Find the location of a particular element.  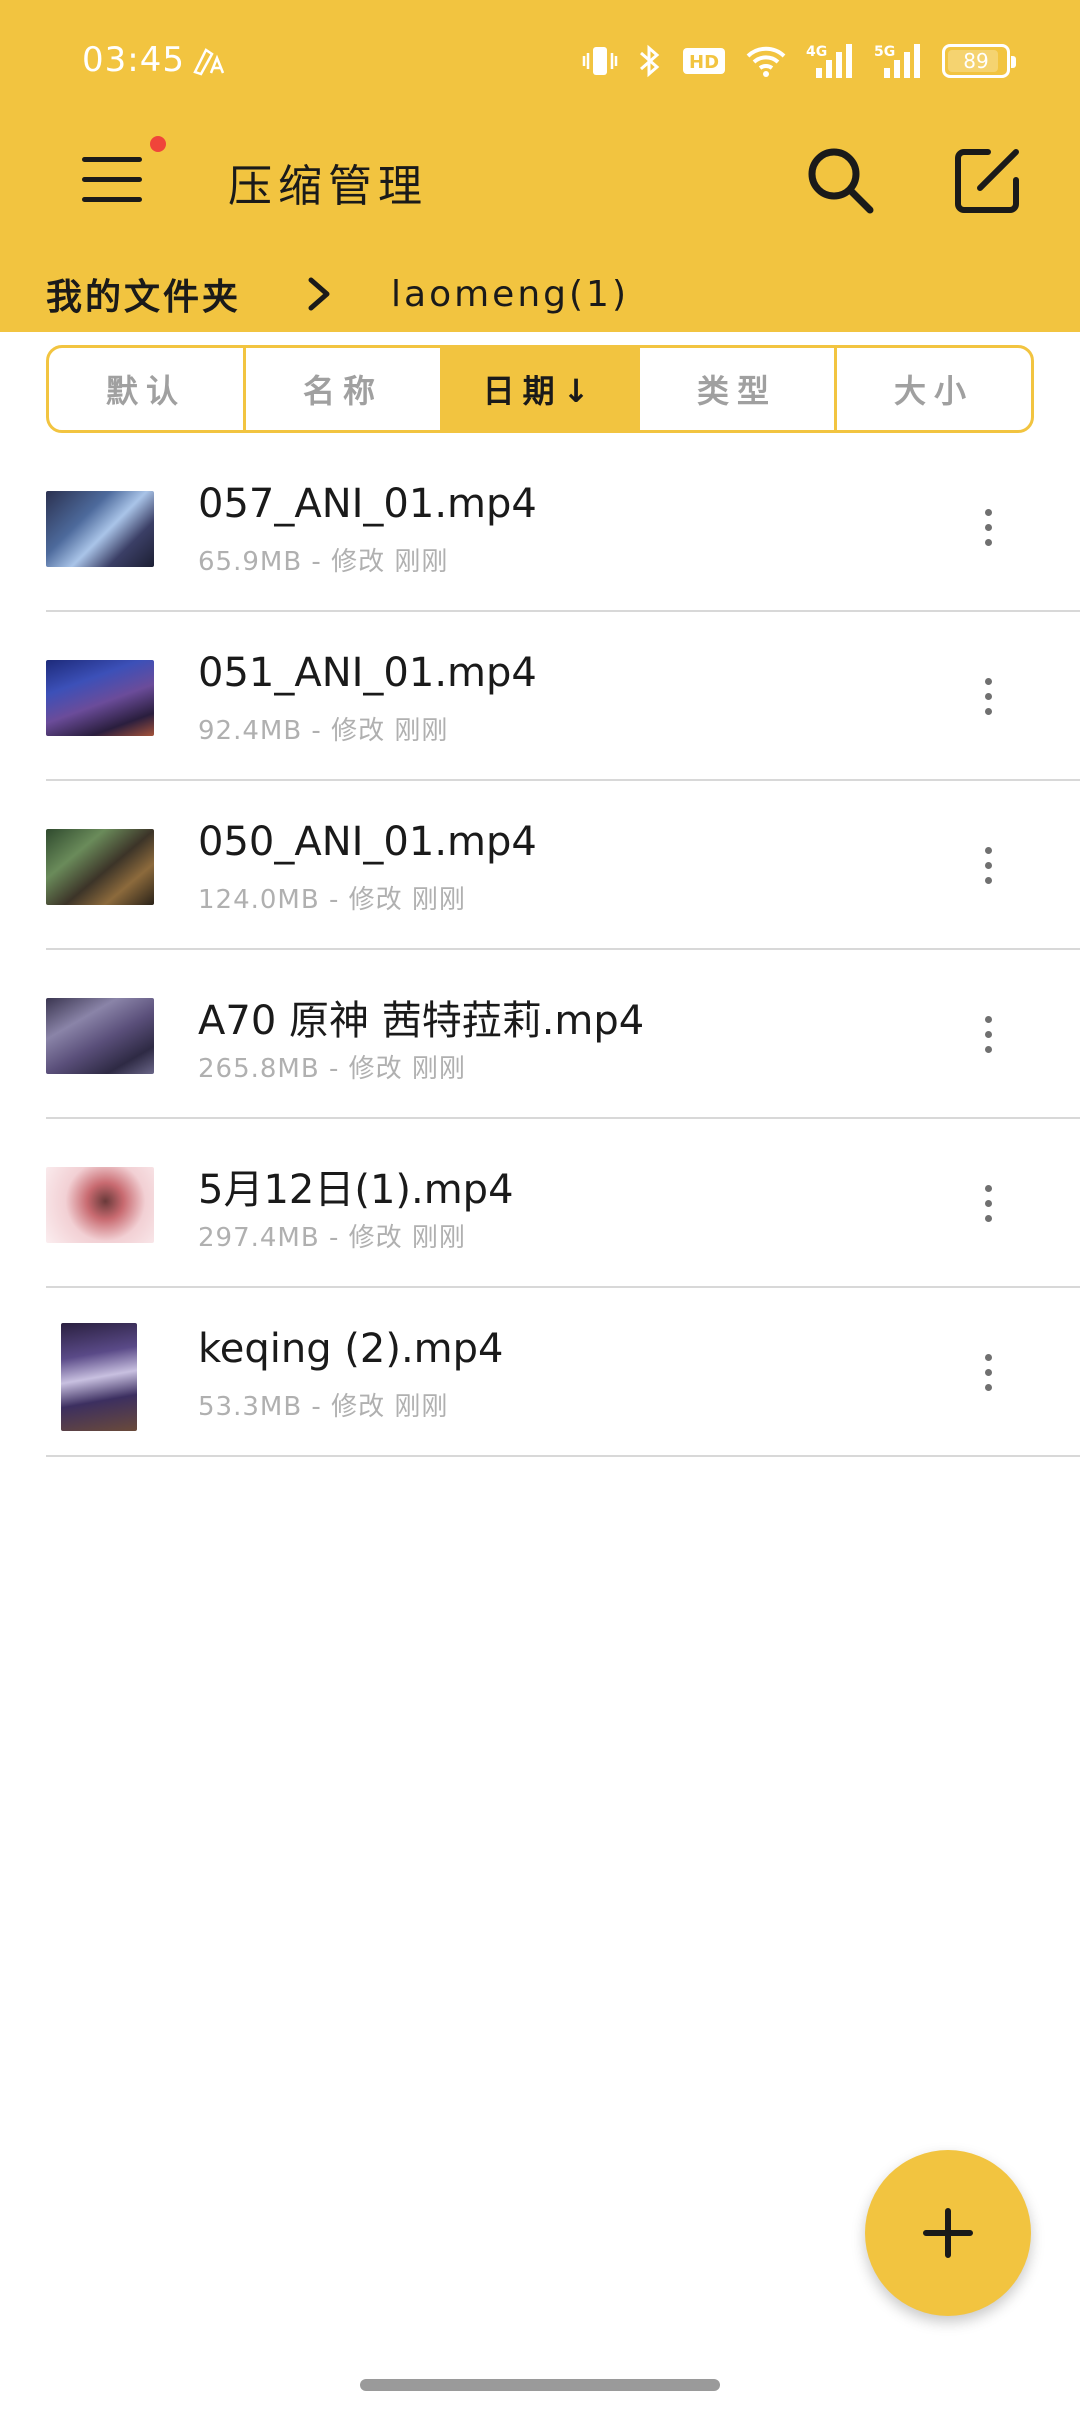

menu-button is located at coordinates (122, 175).